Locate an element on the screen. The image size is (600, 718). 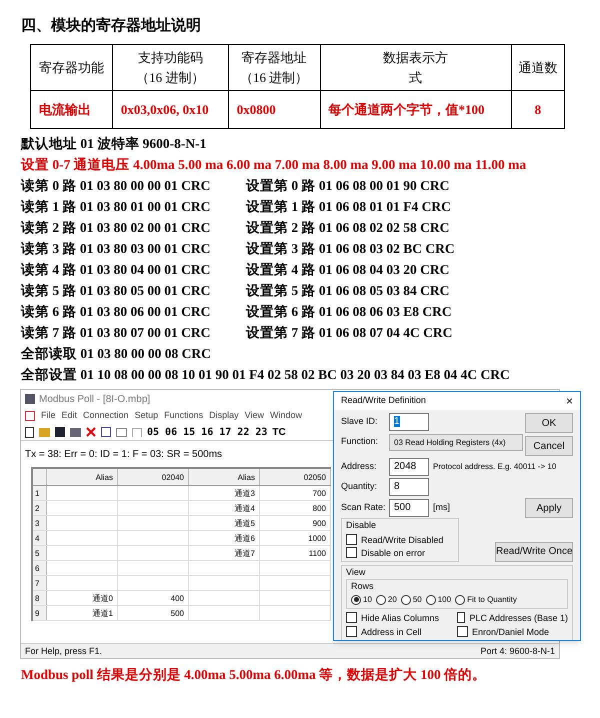
grid-cell: 1100 is located at coordinates (295, 553).